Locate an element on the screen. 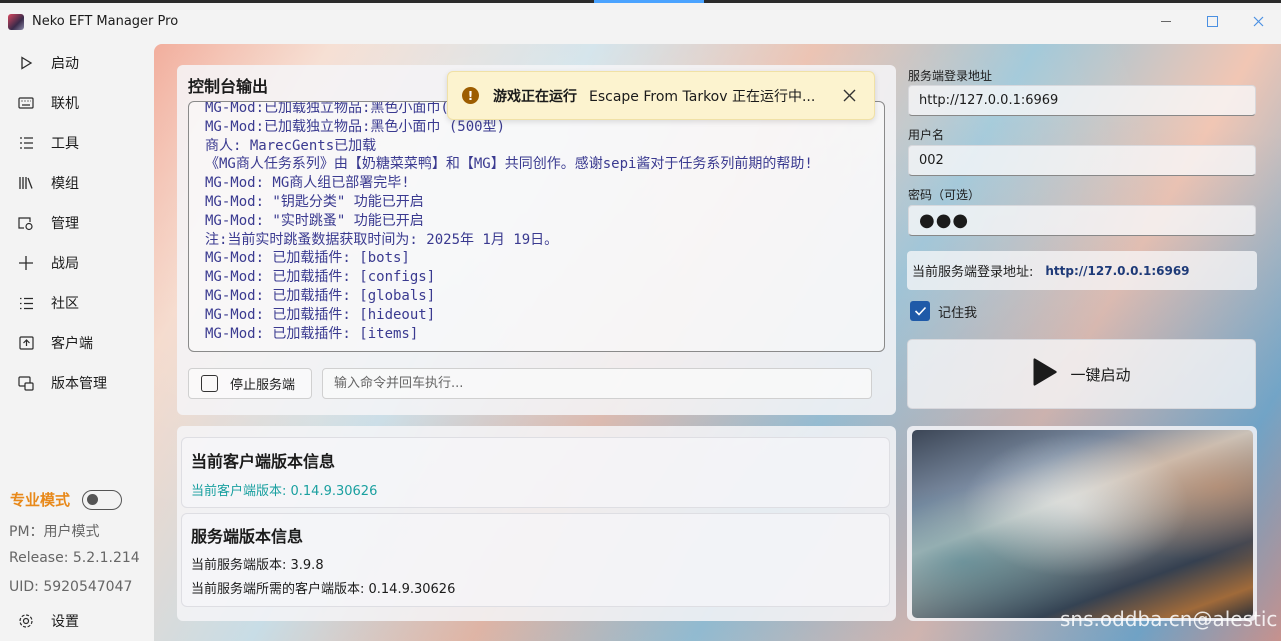 This screenshot has width=1281, height=641. sidebar-item-manage: 管理 is located at coordinates (77, 223).